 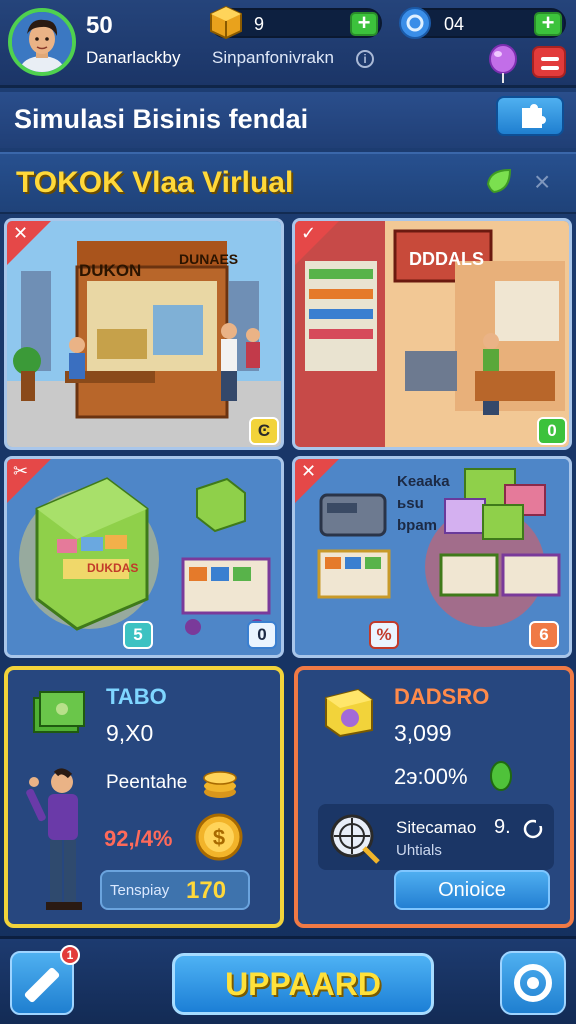 I want to click on coin-value: 9, so click(x=259, y=24).